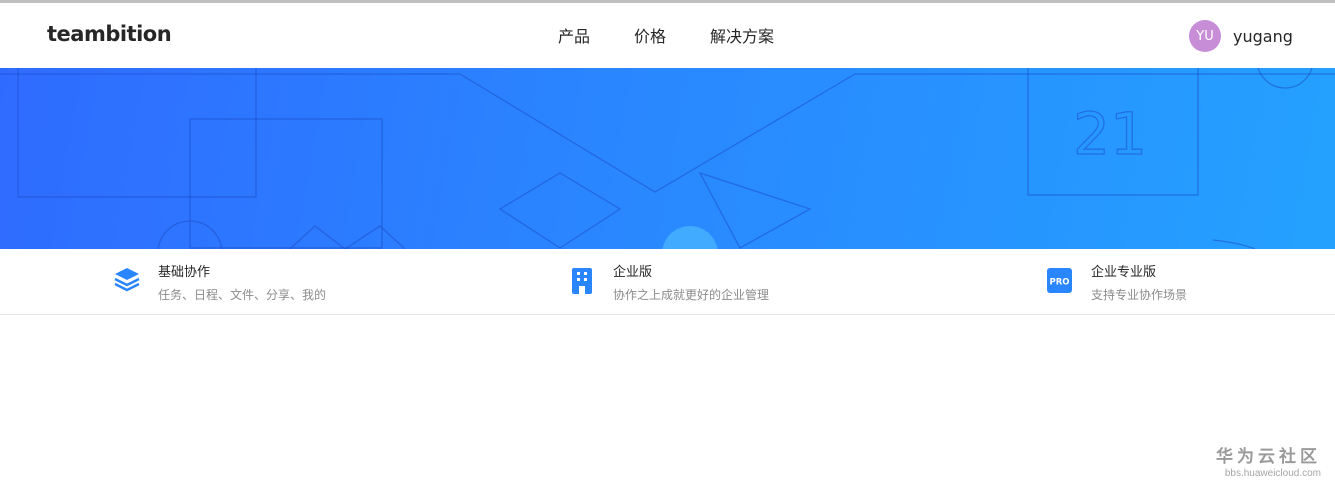  What do you see at coordinates (690, 237) in the screenshot?
I see `deco-bubble` at bounding box center [690, 237].